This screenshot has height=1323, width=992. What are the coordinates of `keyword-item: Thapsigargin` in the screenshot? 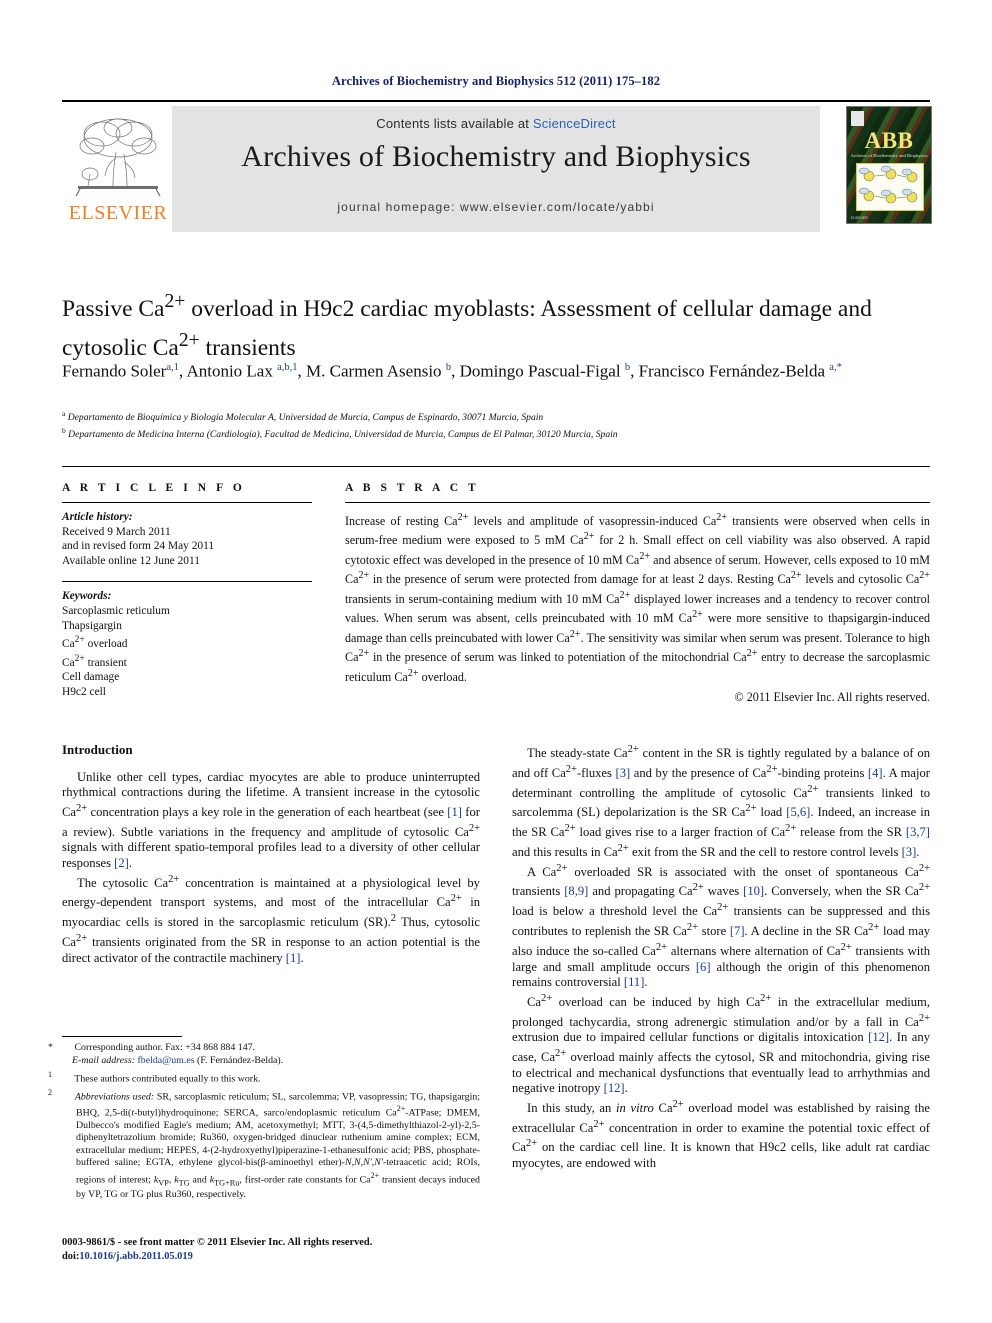 It's located at (92, 625).